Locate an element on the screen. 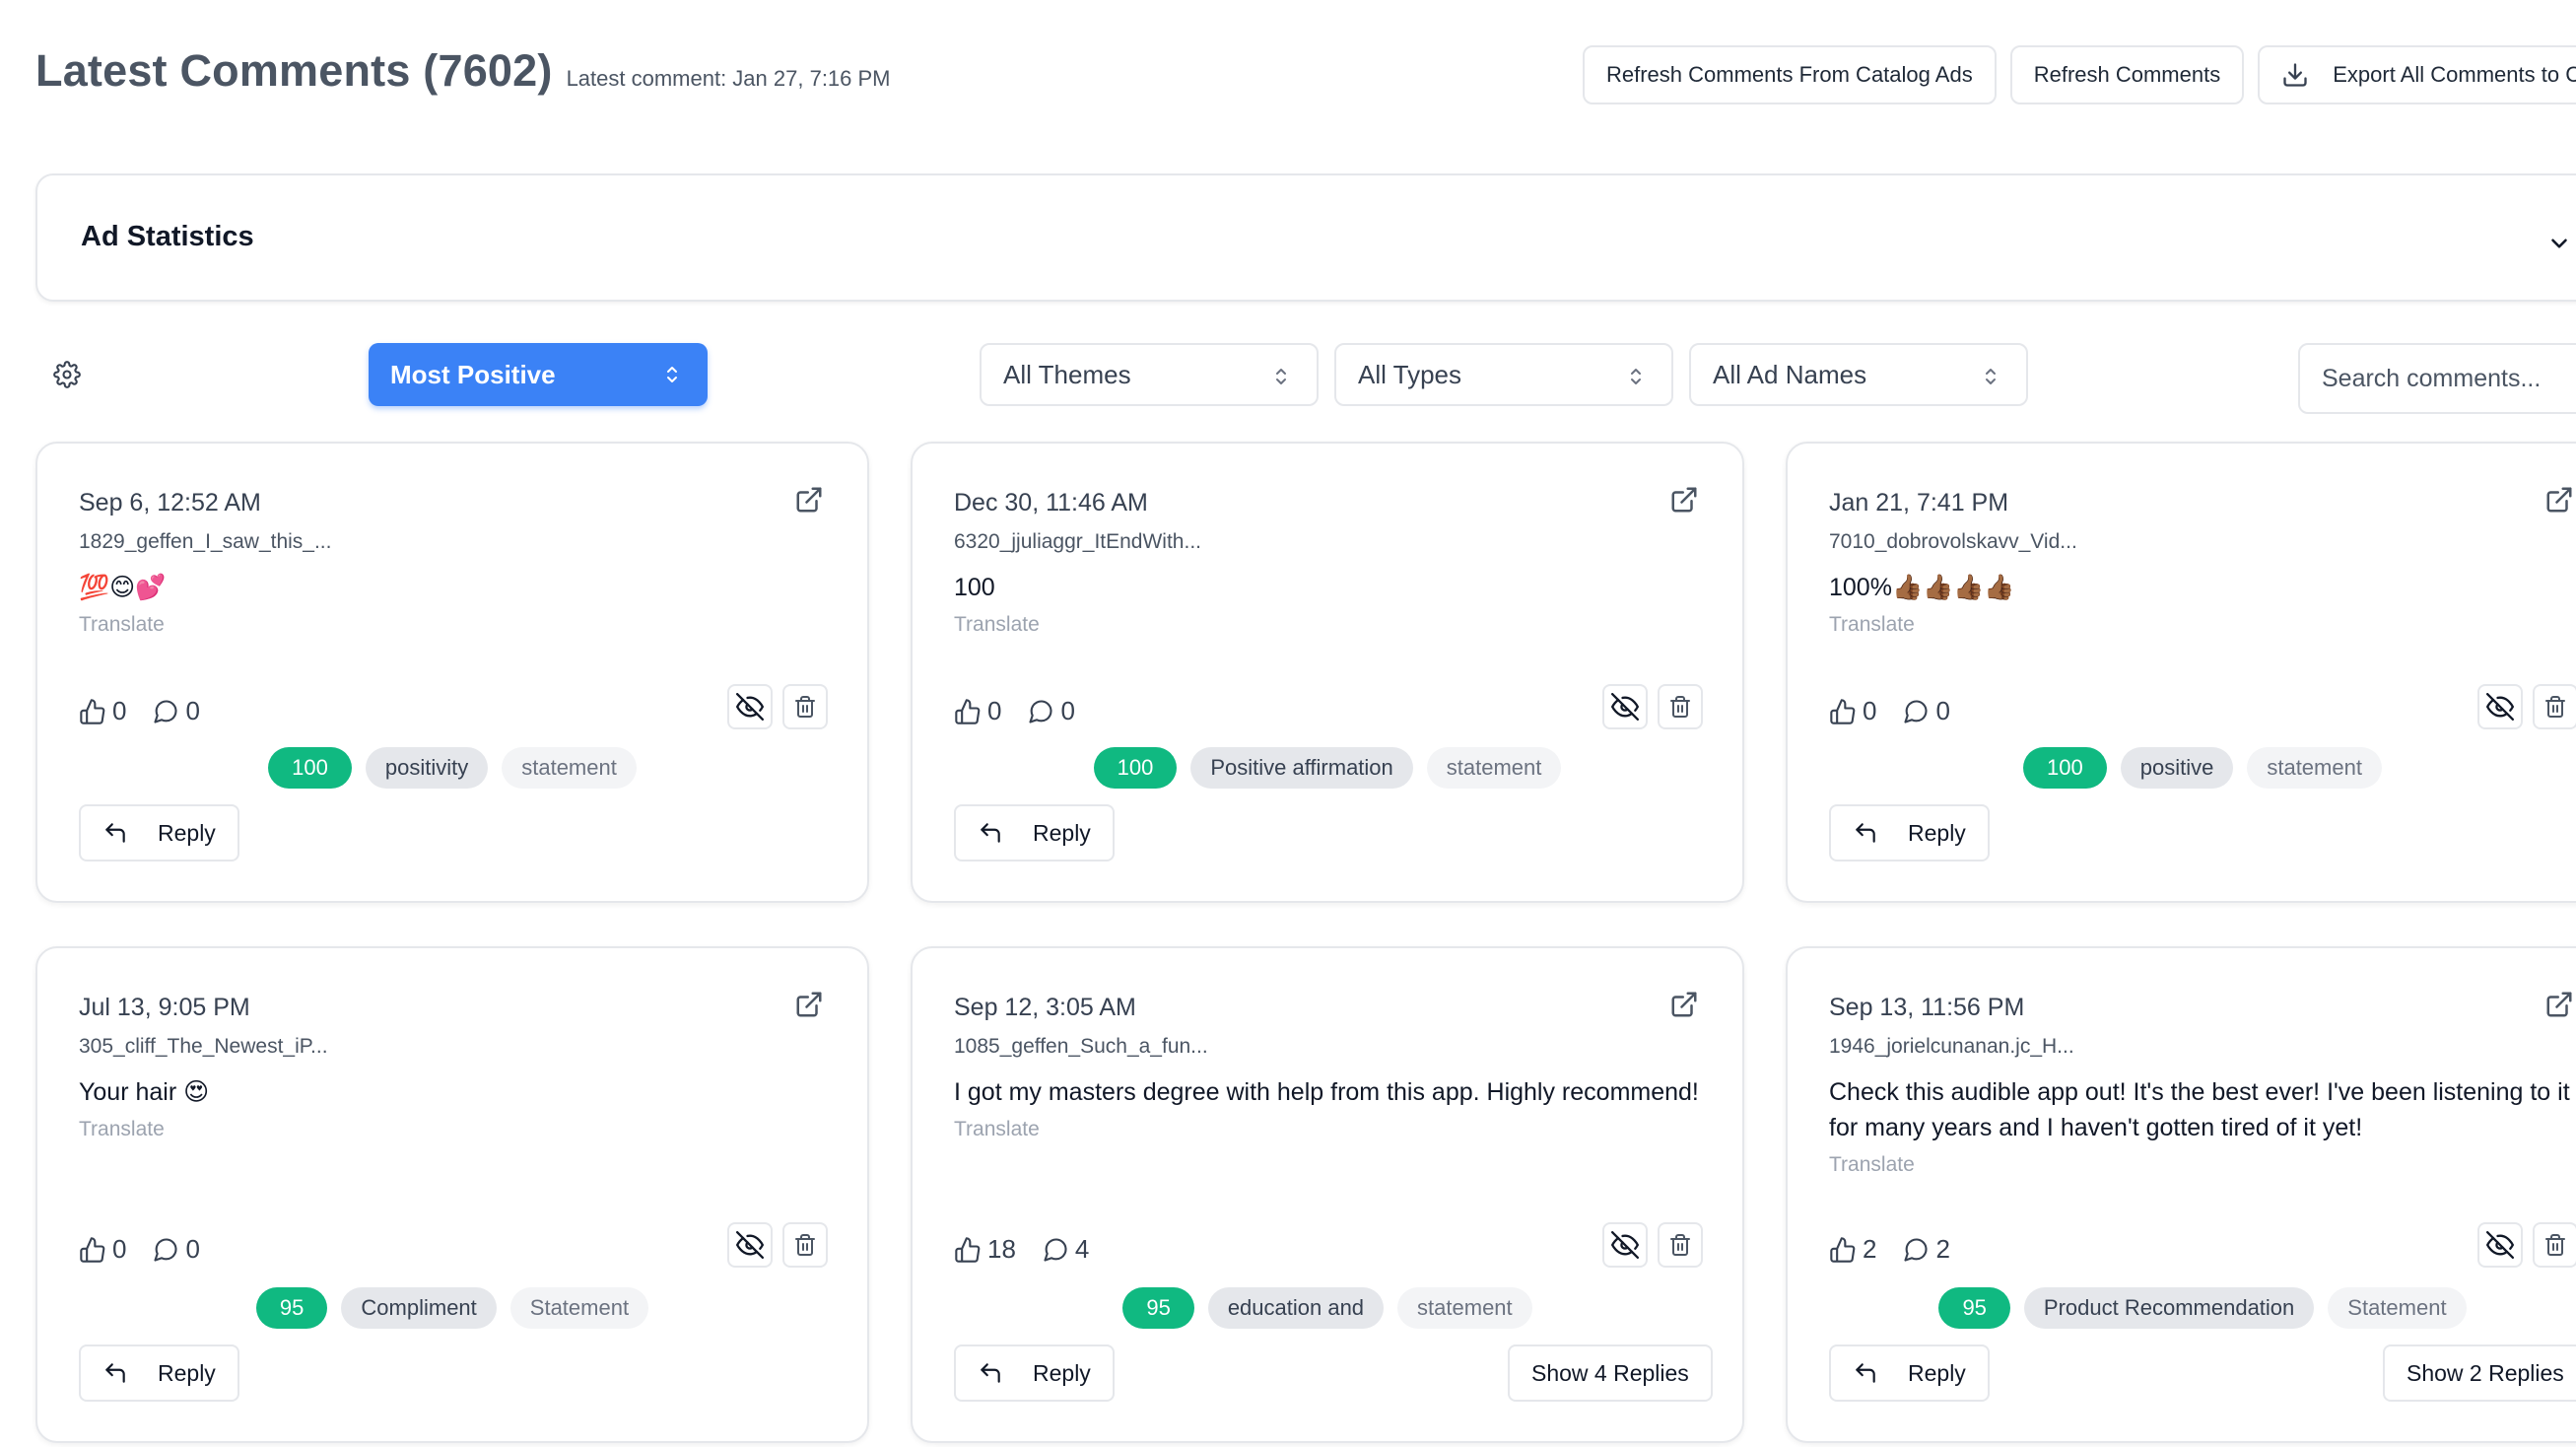 The height and width of the screenshot is (1447, 2576). refresh-catalog-label: Refresh Comments From Catalog Ads is located at coordinates (1790, 74).